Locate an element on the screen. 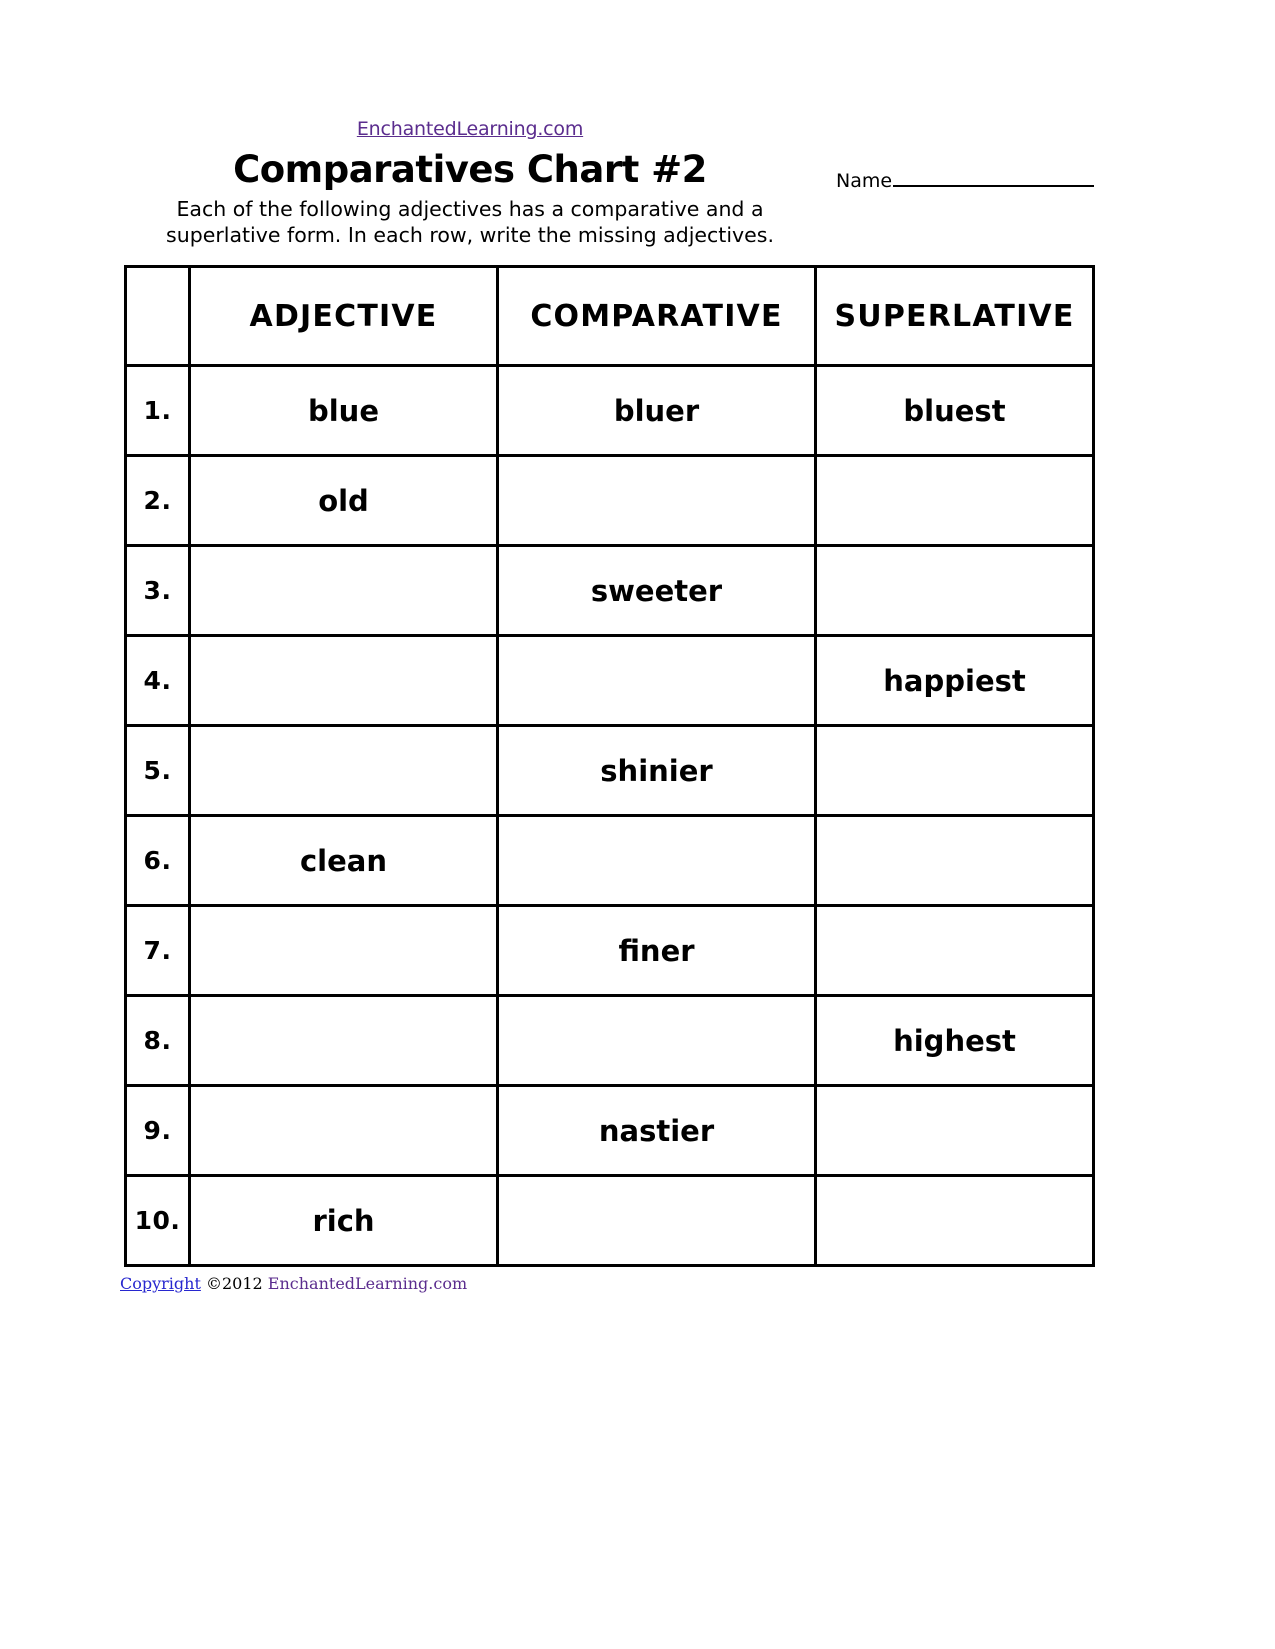 Image resolution: width=1275 pixels, height=1649 pixels. comparative-cell: sweeter is located at coordinates (656, 590).